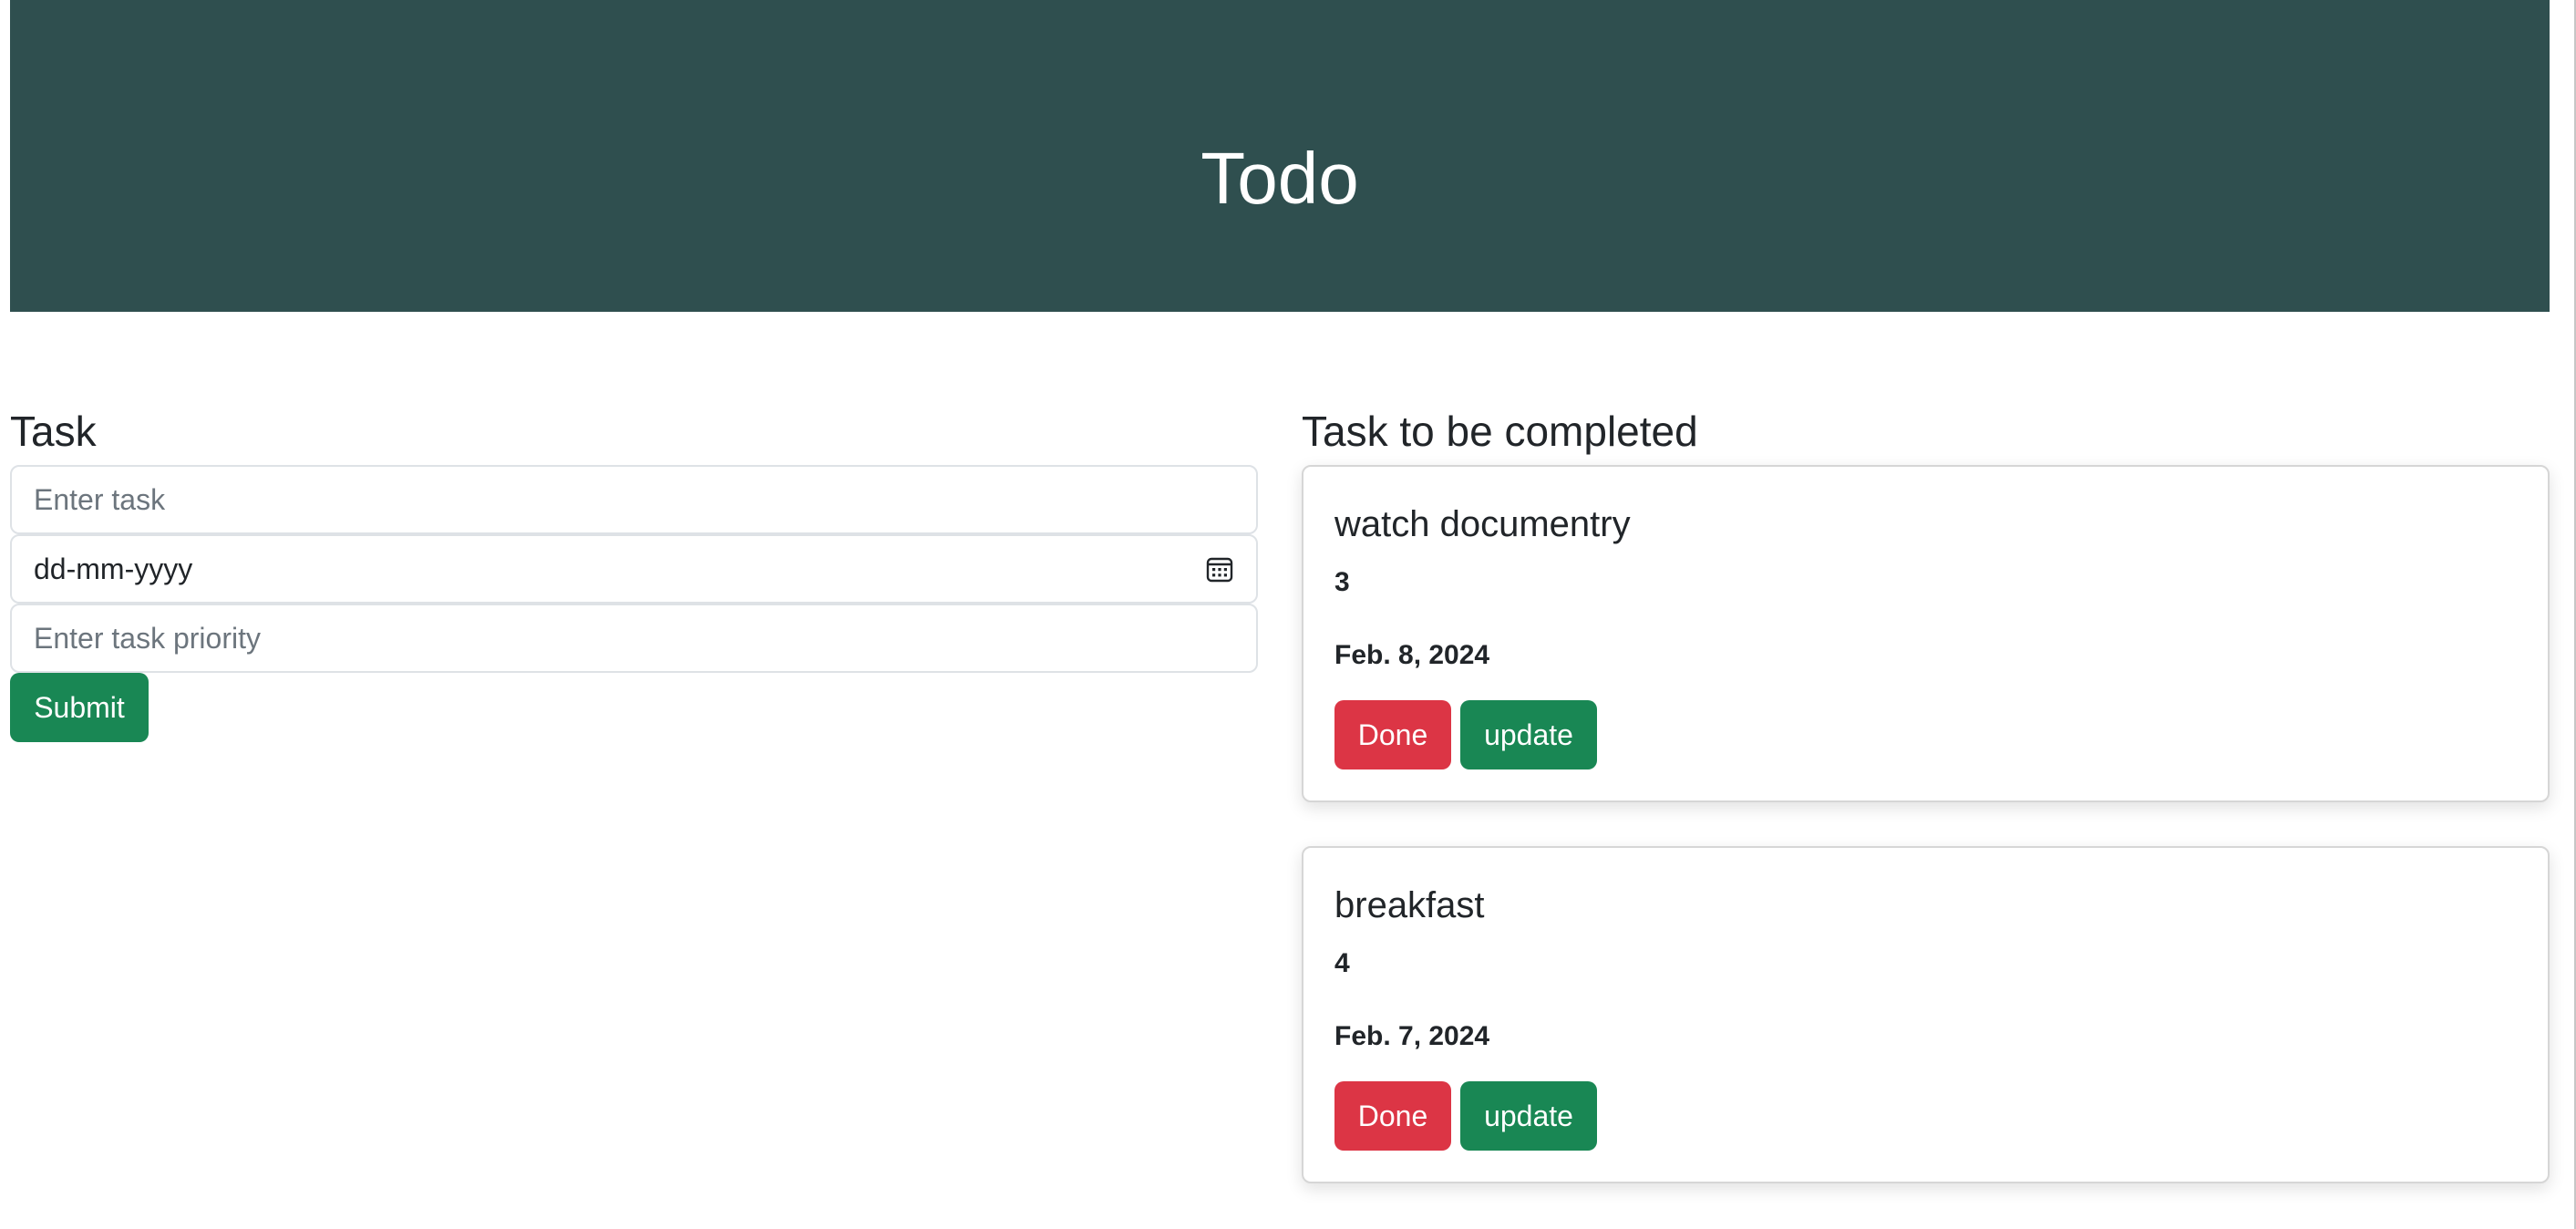 This screenshot has width=2576, height=1229. What do you see at coordinates (634, 499) in the screenshot?
I see `task-input: Enter task` at bounding box center [634, 499].